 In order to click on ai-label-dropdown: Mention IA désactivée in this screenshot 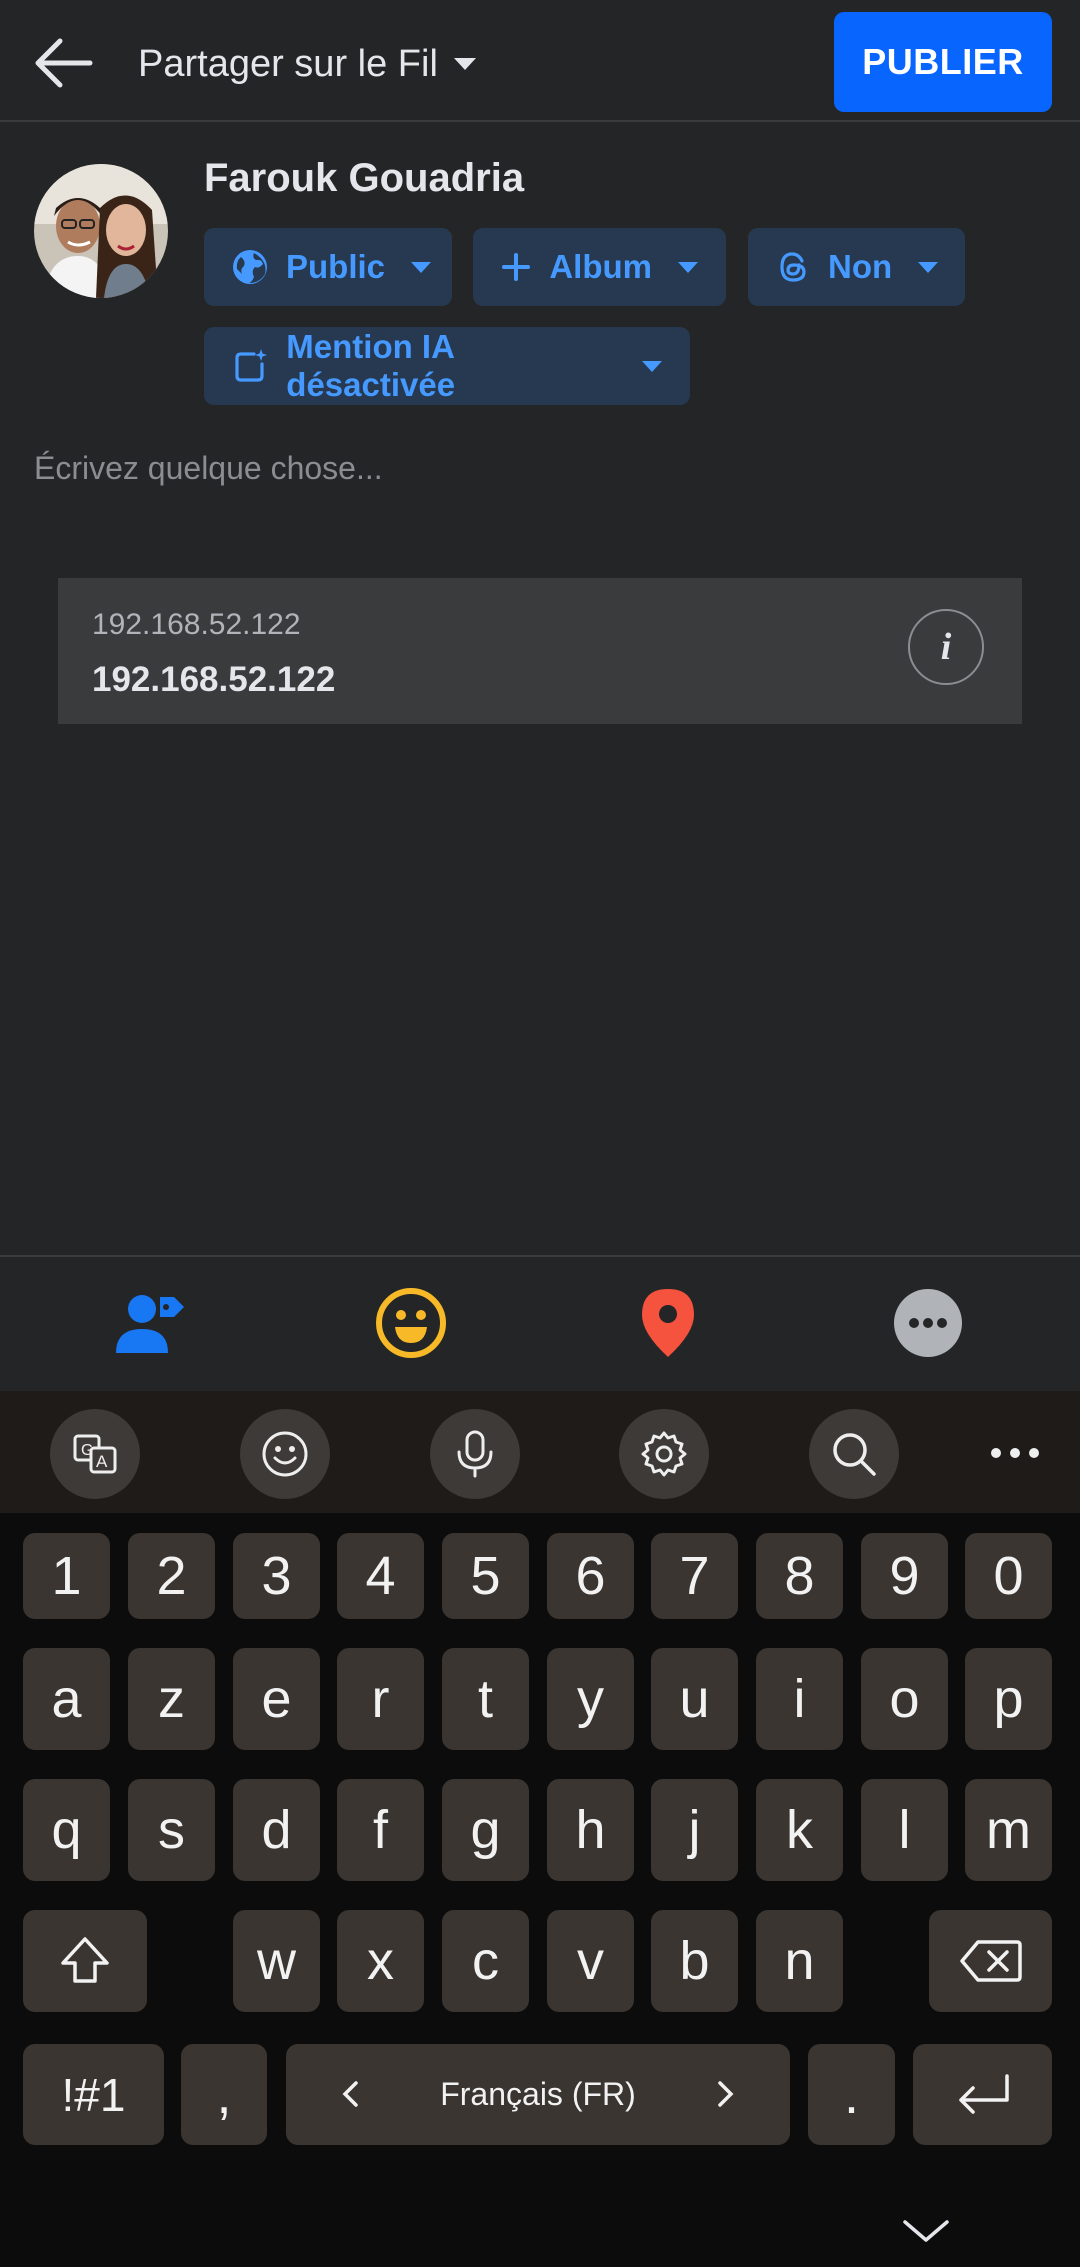, I will do `click(447, 366)`.